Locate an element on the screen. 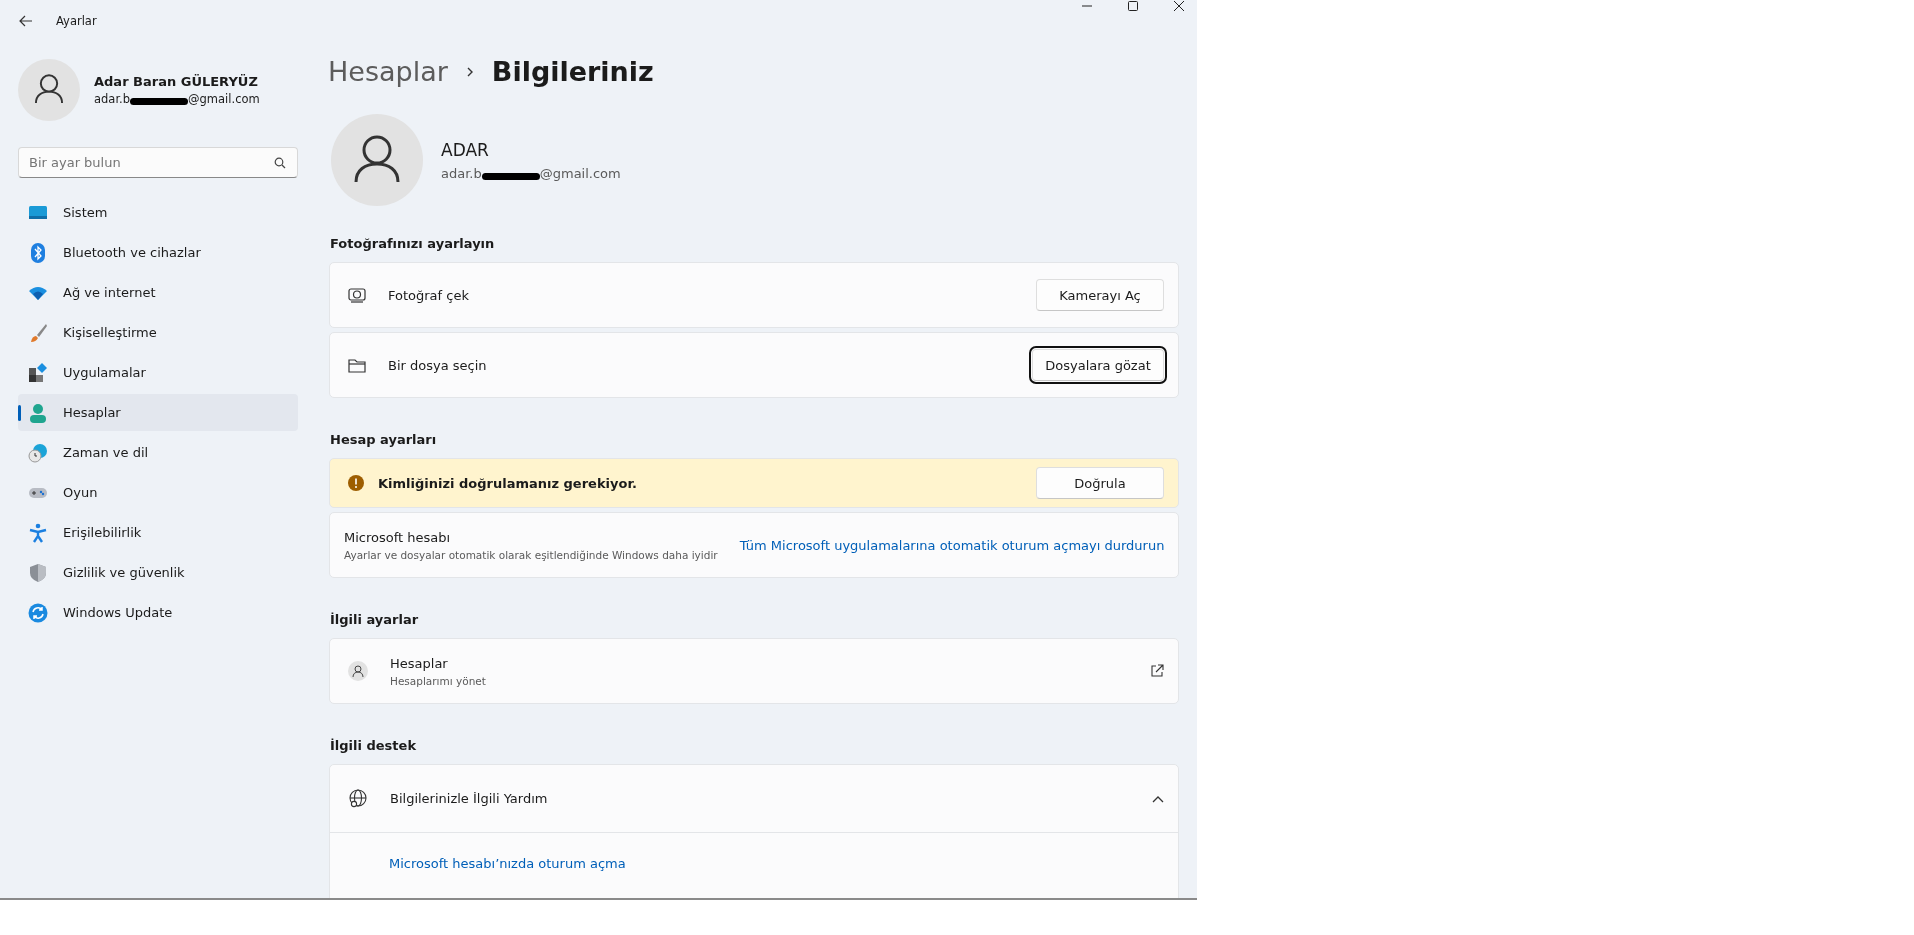 The height and width of the screenshot is (935, 1914). stop-sign-in-link: Tüm Microsoft uygulamalarına otomatik oturum açmayı durdurun is located at coordinates (952, 545).